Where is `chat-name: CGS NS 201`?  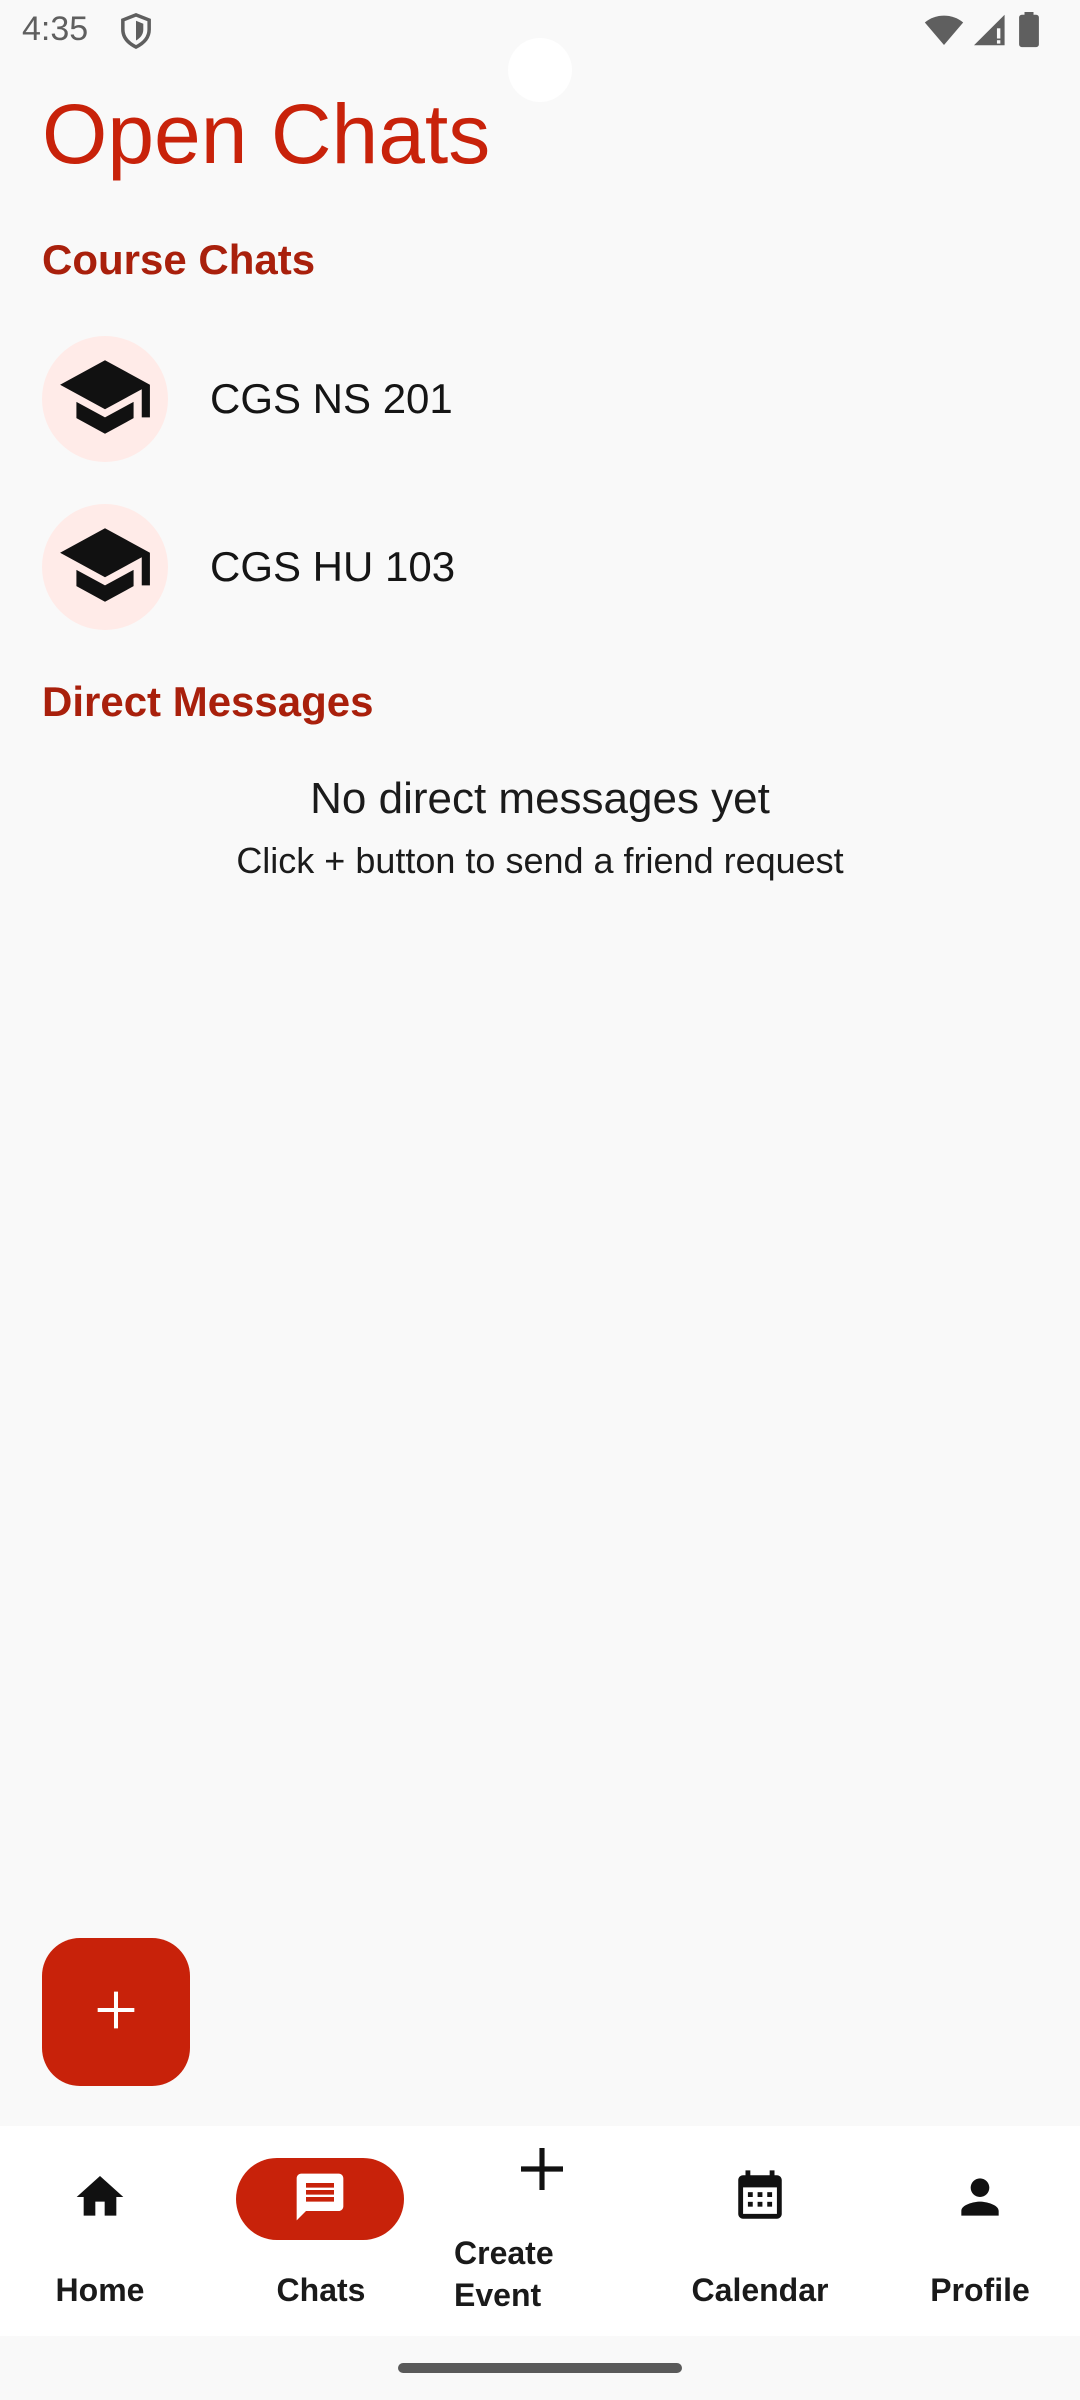
chat-name: CGS NS 201 is located at coordinates (331, 398).